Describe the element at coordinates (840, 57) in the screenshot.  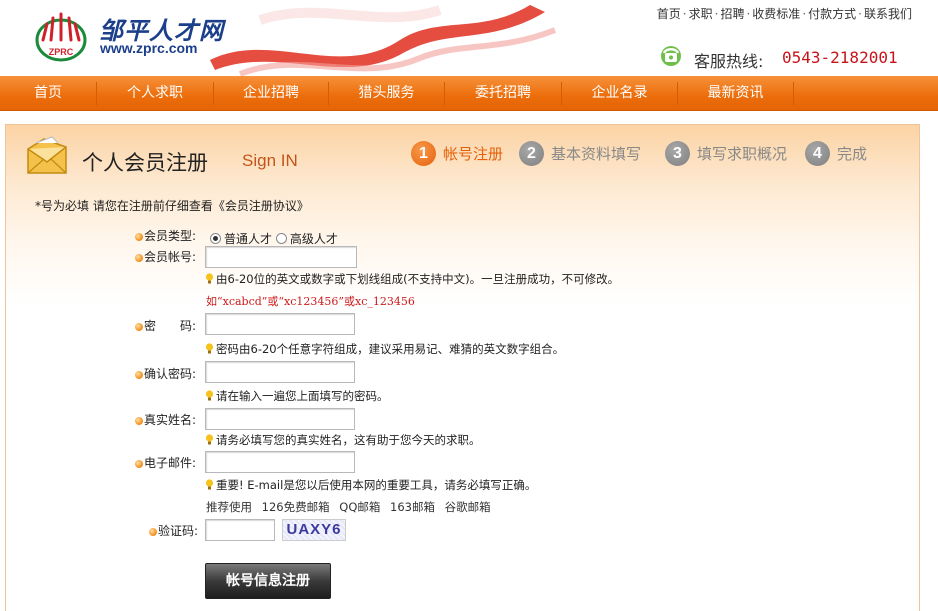
I see `hotline-number: 0543-2182001` at that location.